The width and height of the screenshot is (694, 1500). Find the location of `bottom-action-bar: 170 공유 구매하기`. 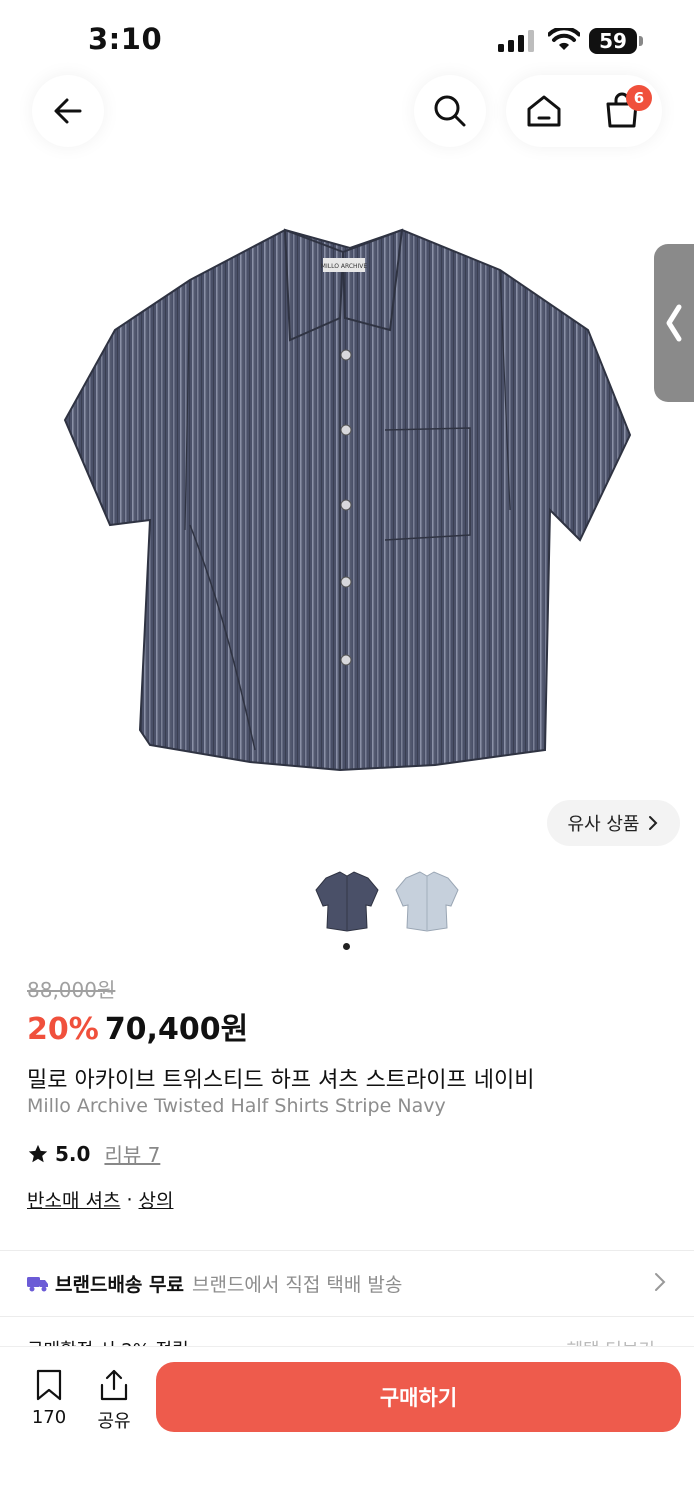

bottom-action-bar: 170 공유 구매하기 is located at coordinates (347, 1423).